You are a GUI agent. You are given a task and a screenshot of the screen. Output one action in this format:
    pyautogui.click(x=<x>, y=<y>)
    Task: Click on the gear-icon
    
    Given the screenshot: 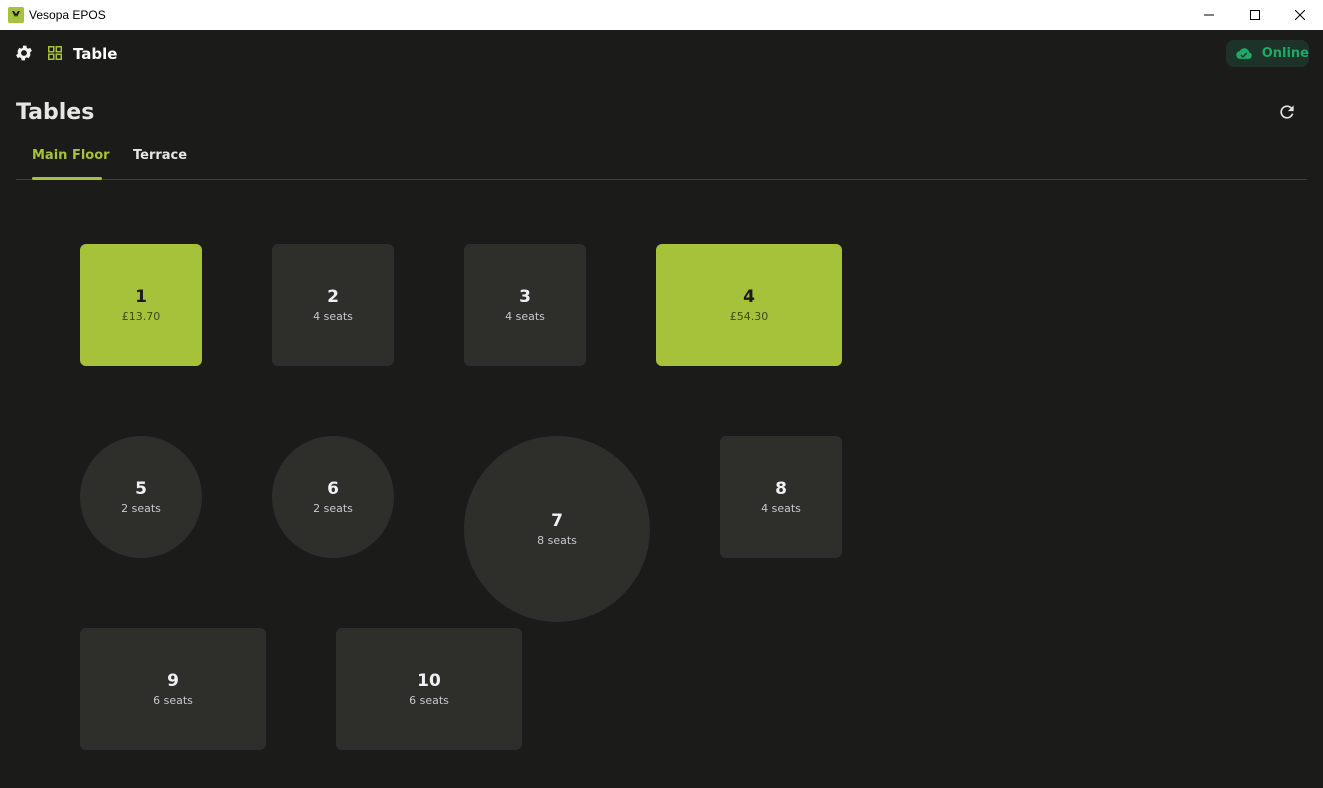 What is the action you would take?
    pyautogui.click(x=24, y=53)
    